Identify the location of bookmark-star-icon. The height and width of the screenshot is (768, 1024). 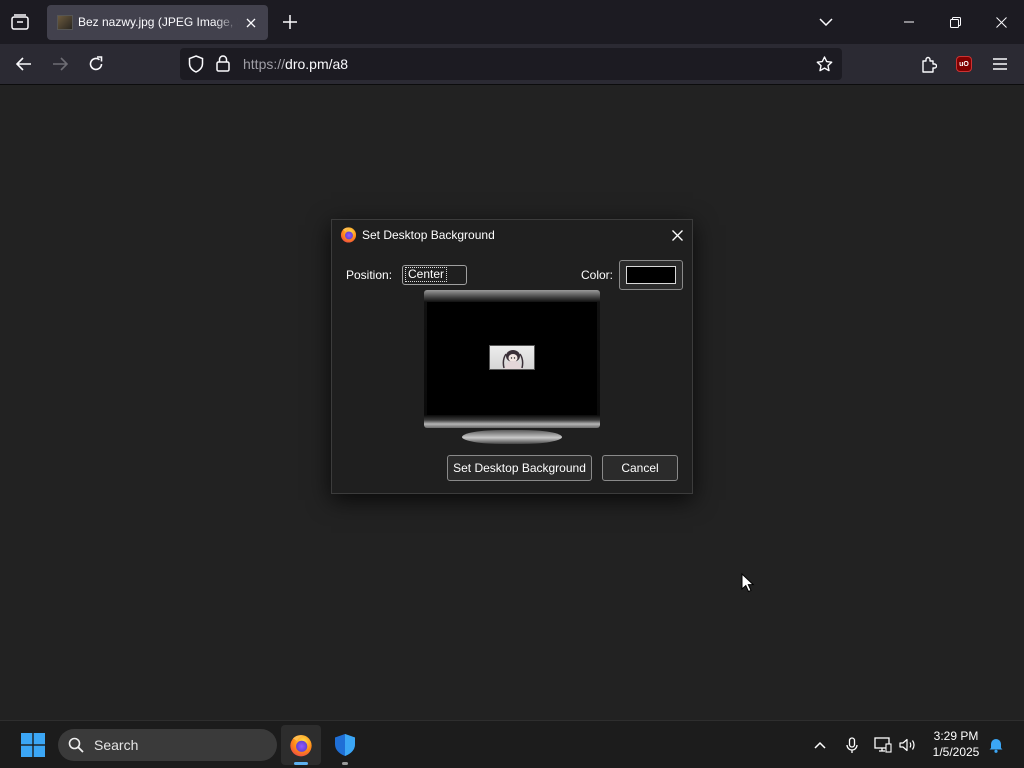
(824, 64).